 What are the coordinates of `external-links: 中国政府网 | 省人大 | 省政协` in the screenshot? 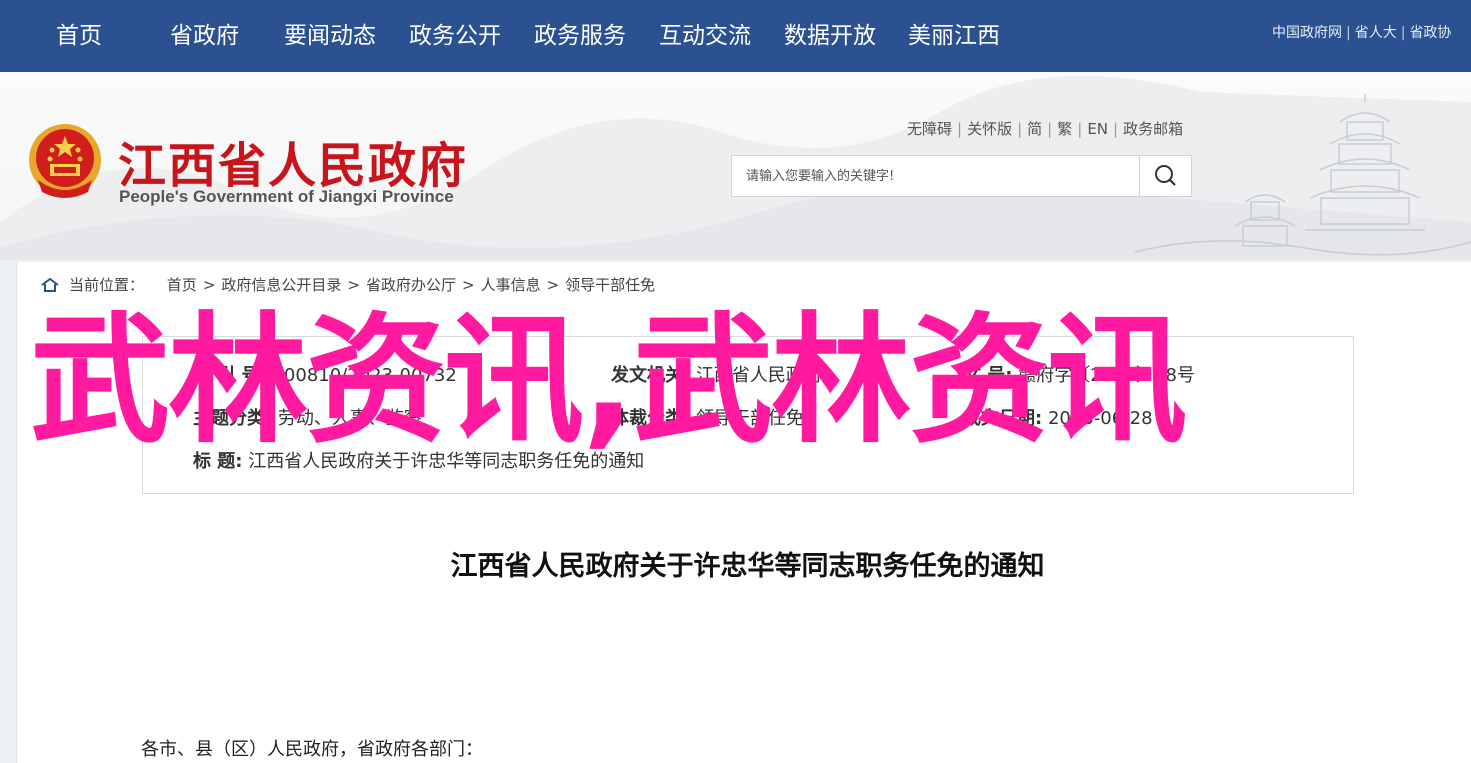 It's located at (1361, 32).